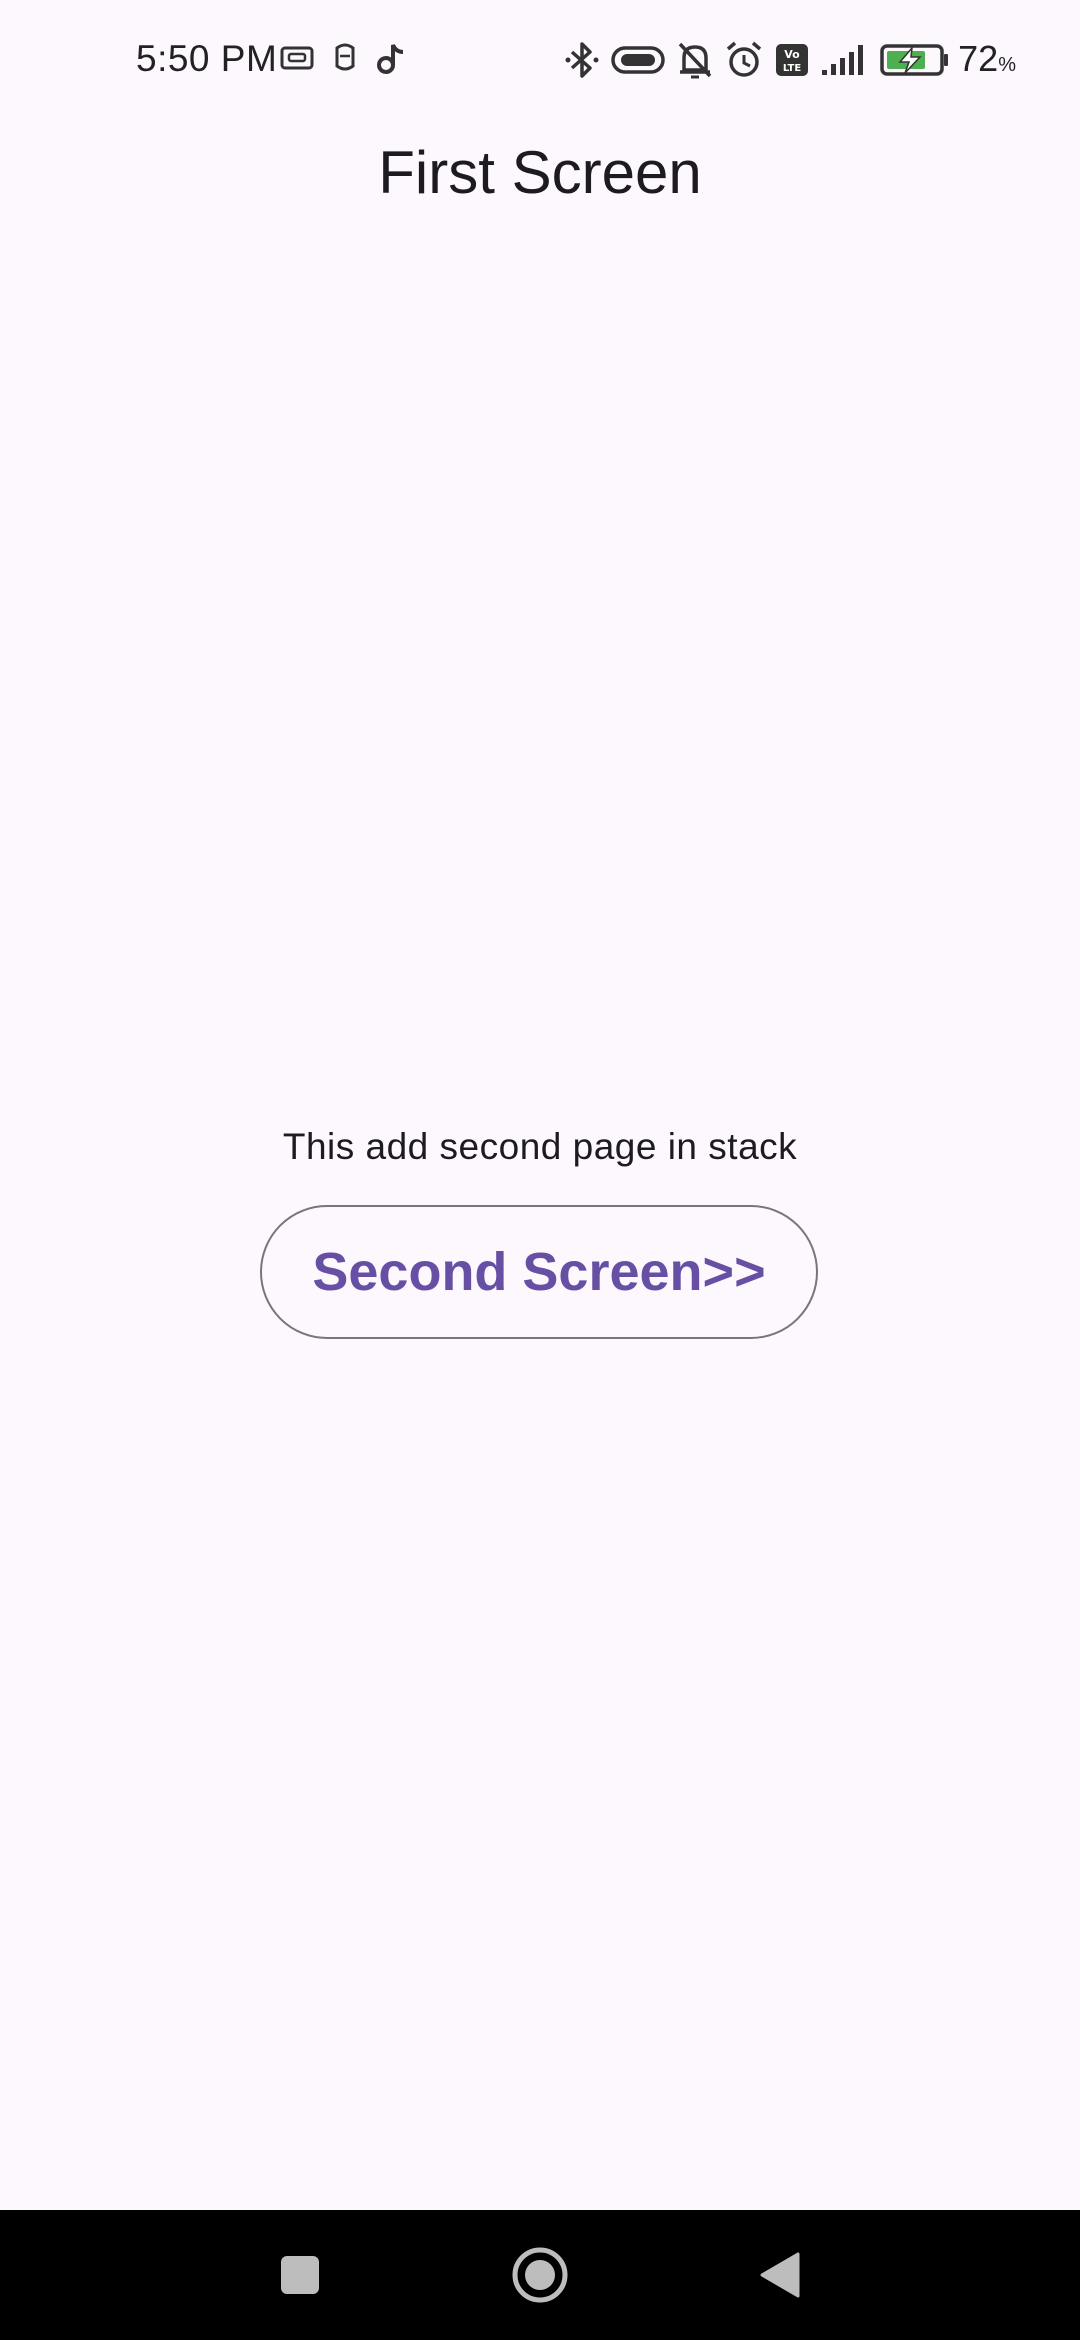  Describe the element at coordinates (744, 60) in the screenshot. I see `alarm-icon` at that location.